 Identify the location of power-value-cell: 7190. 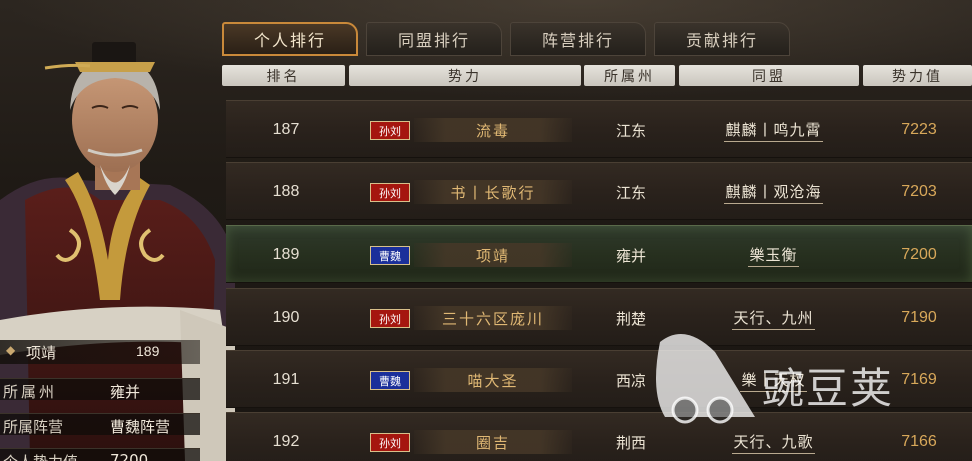
(919, 317).